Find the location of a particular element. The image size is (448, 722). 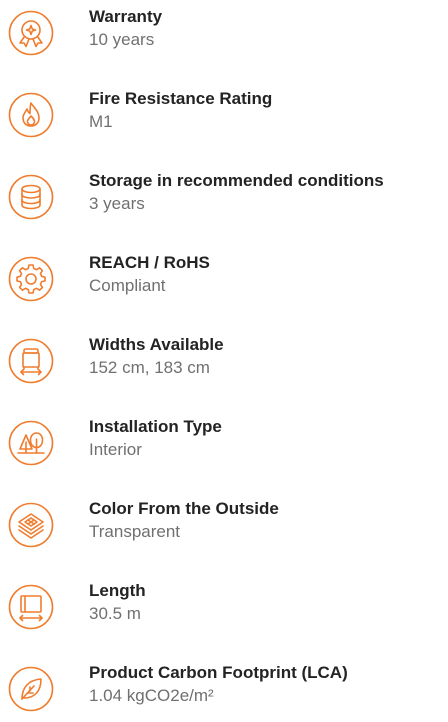

spec-label: Widths Available is located at coordinates (156, 344).